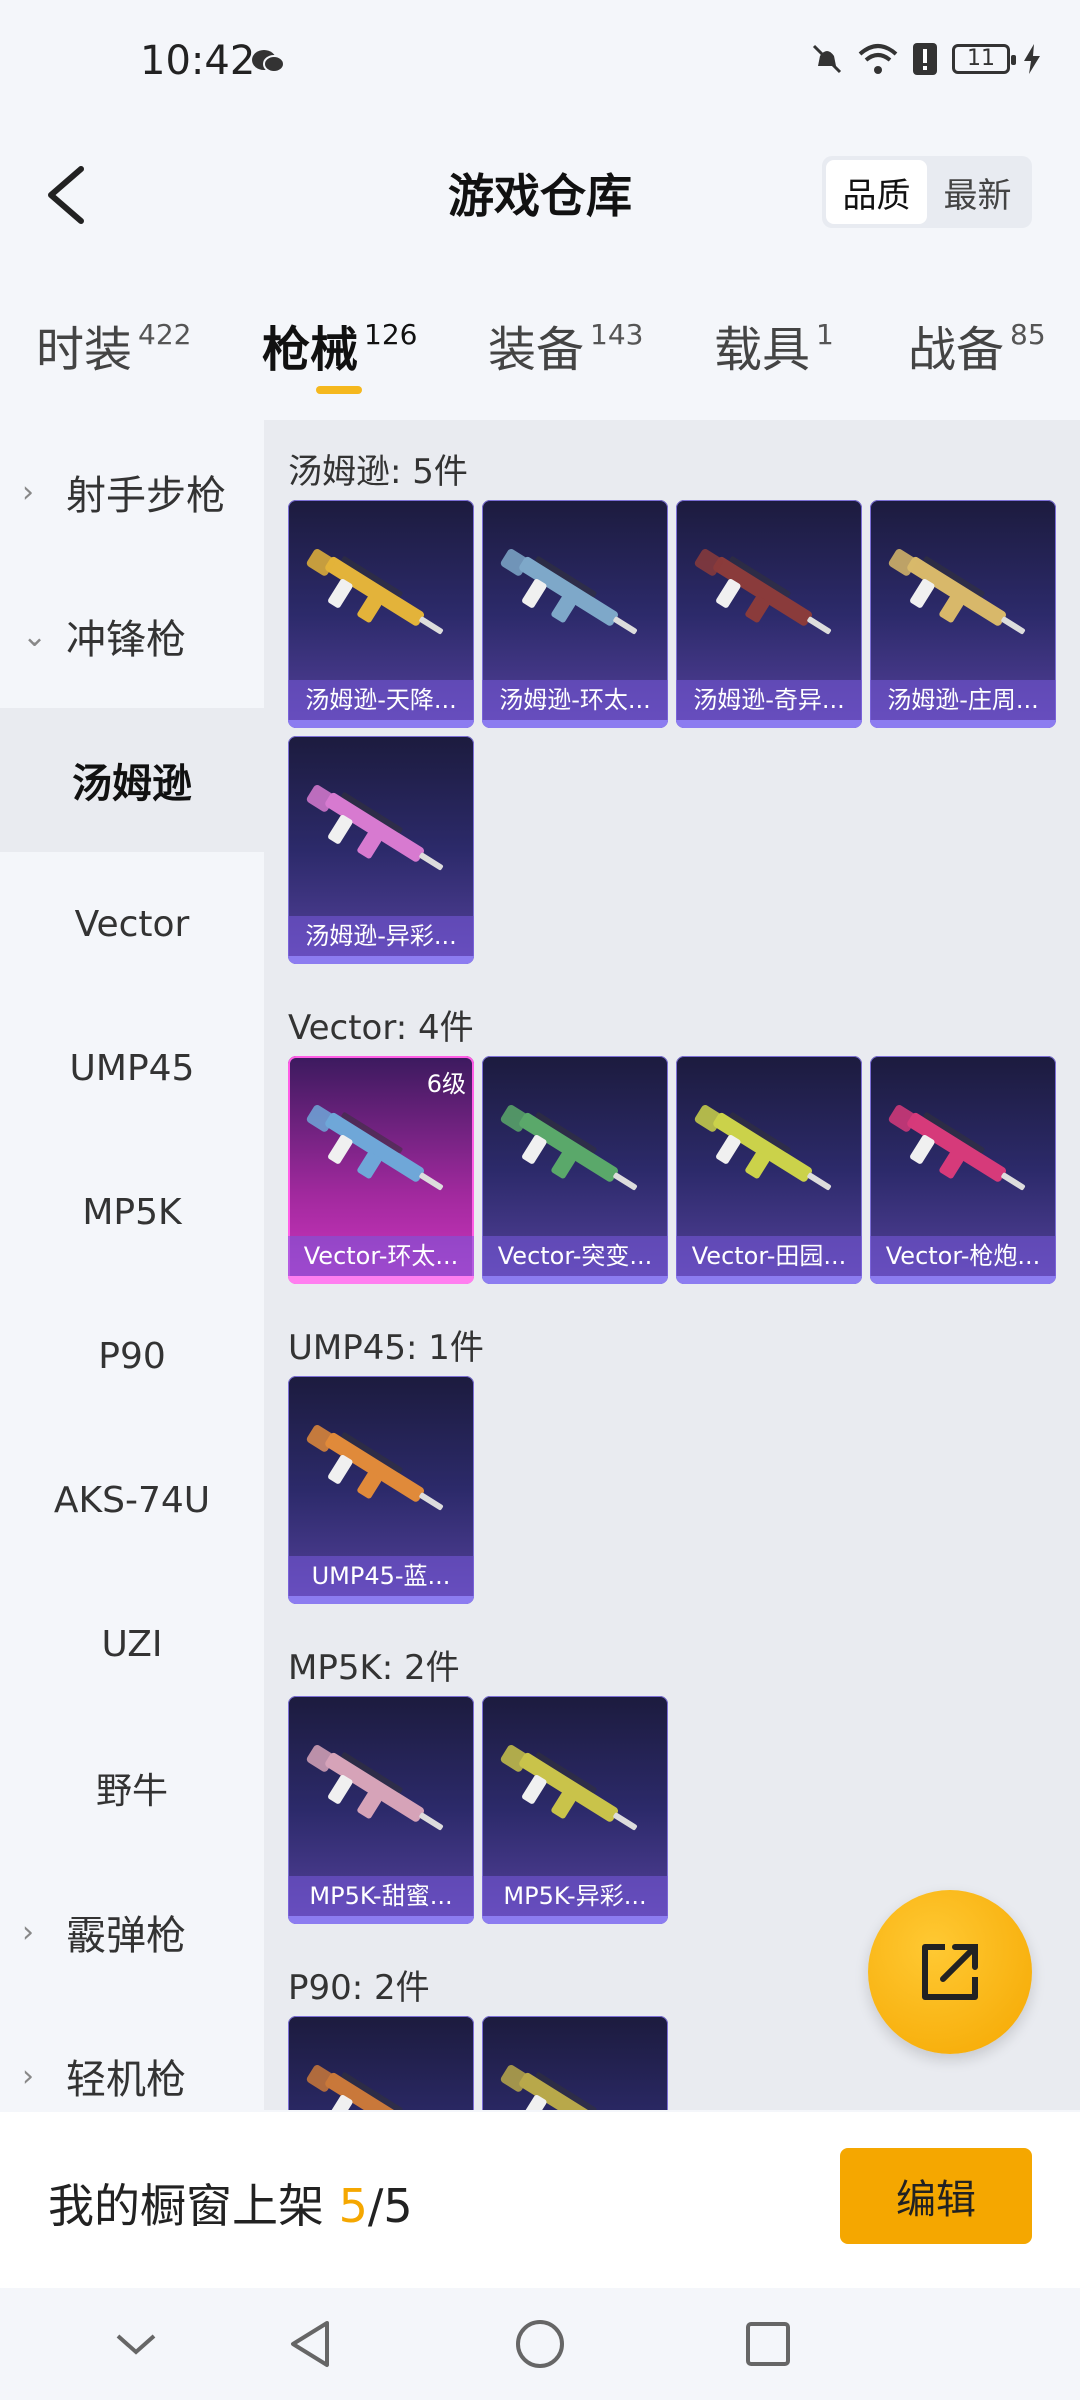 The width and height of the screenshot is (1080, 2400). Describe the element at coordinates (310, 2344) in the screenshot. I see `nav-back-button` at that location.